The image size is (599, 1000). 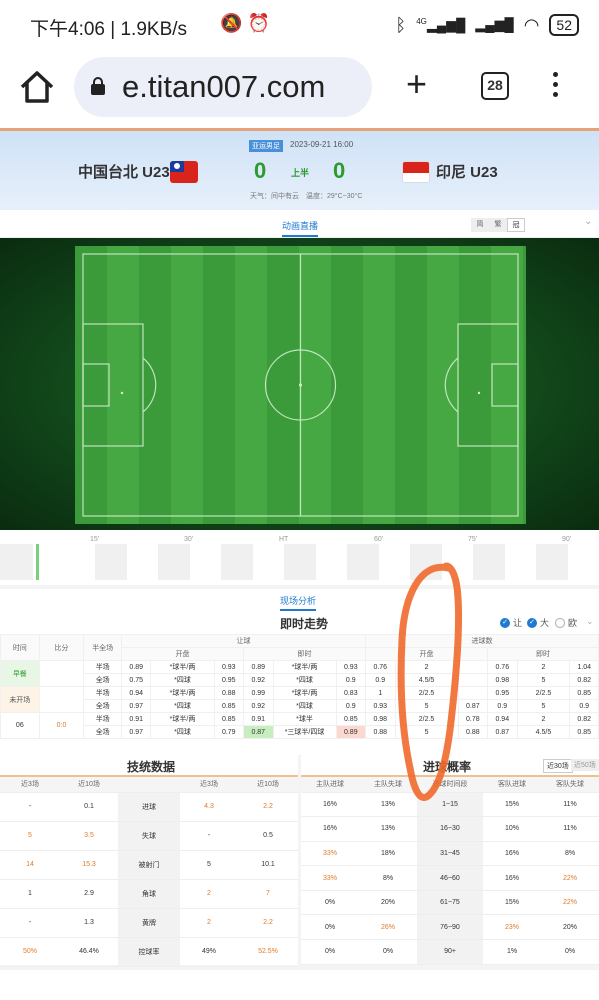 What do you see at coordinates (570, 829) in the screenshot?
I see `prob-cell: 11%` at bounding box center [570, 829].